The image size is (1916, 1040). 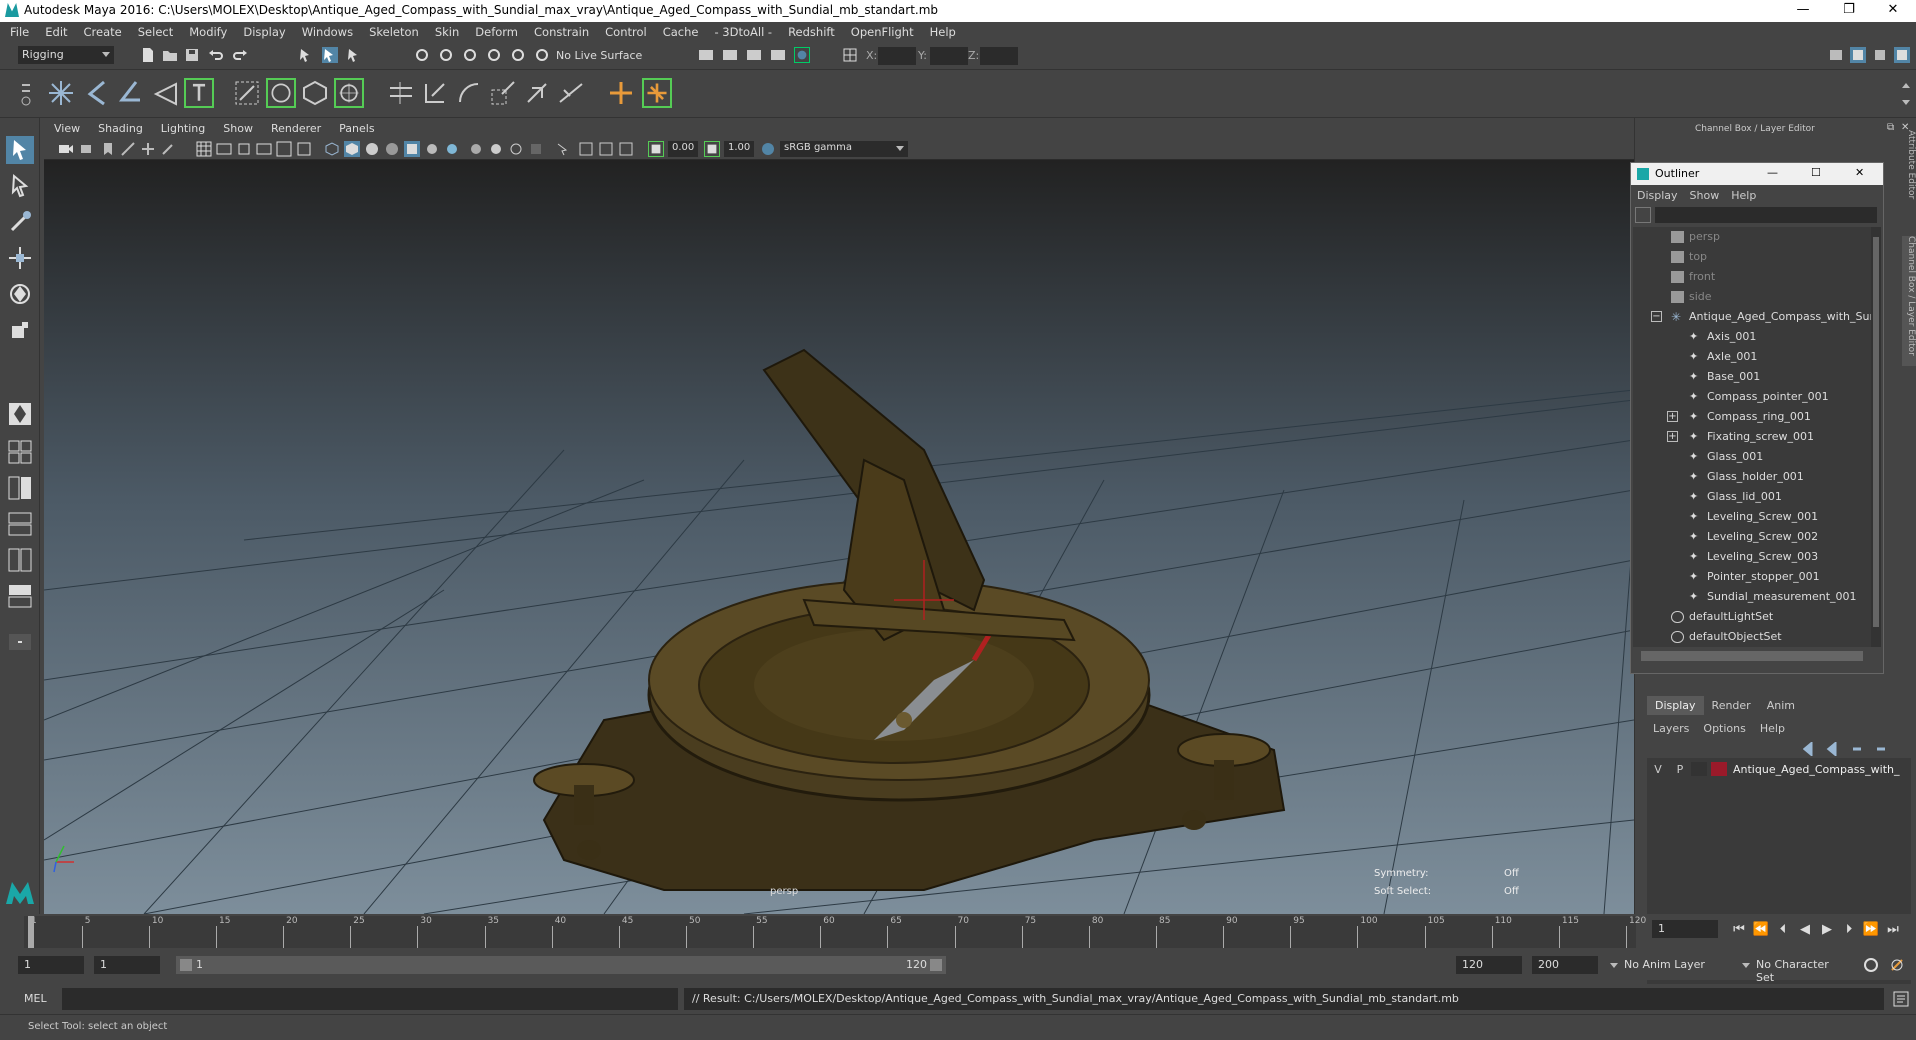 What do you see at coordinates (392, 149) in the screenshot?
I see `textured-icon` at bounding box center [392, 149].